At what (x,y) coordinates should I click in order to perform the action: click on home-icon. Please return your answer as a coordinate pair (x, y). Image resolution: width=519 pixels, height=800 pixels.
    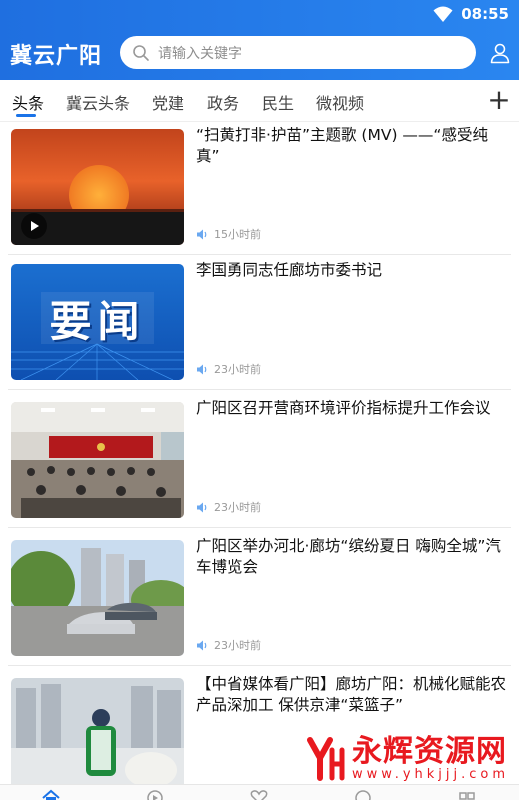
    Looking at the image, I should click on (51, 794).